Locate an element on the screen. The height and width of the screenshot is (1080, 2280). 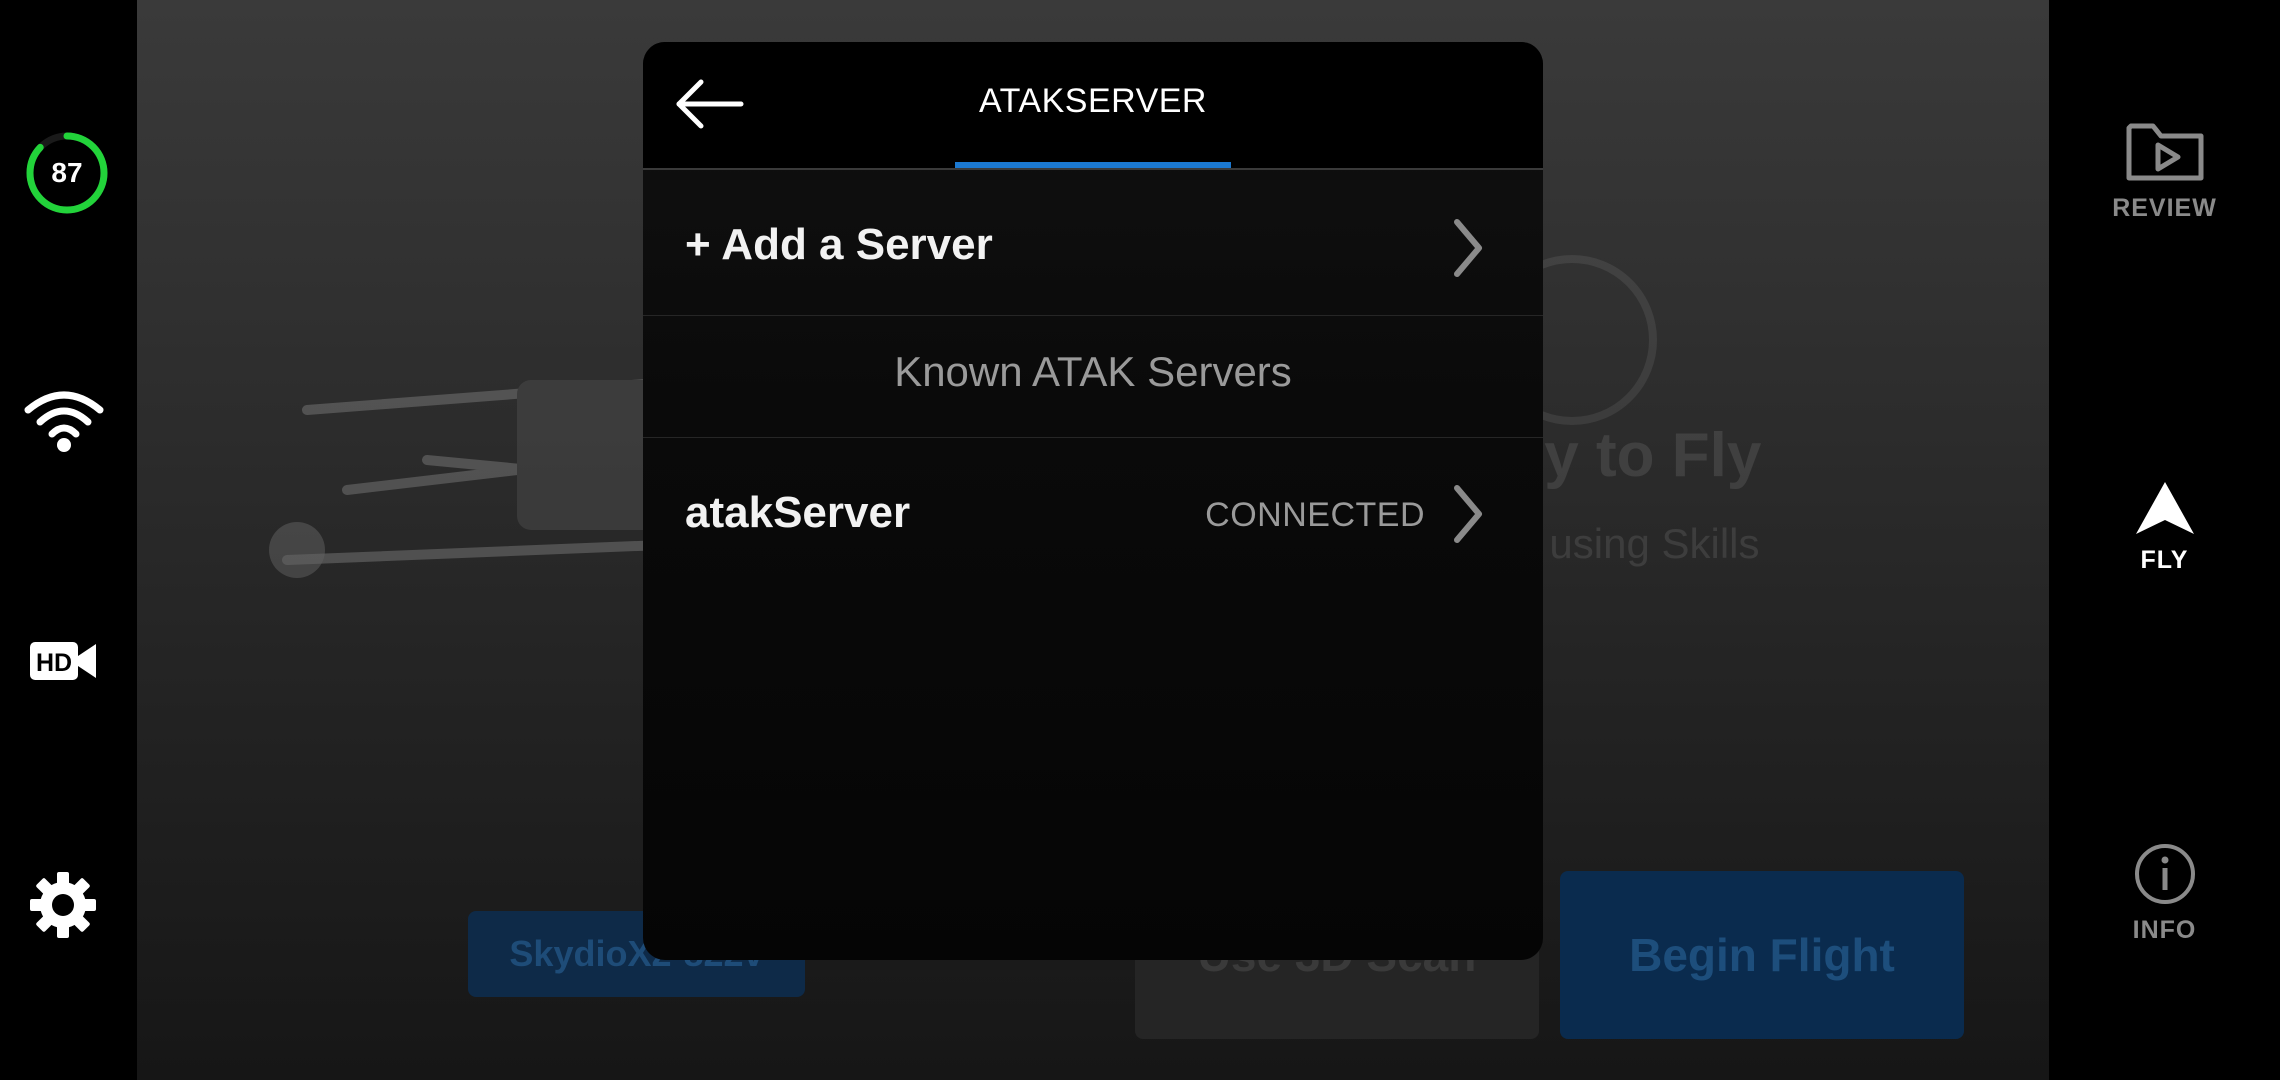
folder-play-icon is located at coordinates (2164, 152).